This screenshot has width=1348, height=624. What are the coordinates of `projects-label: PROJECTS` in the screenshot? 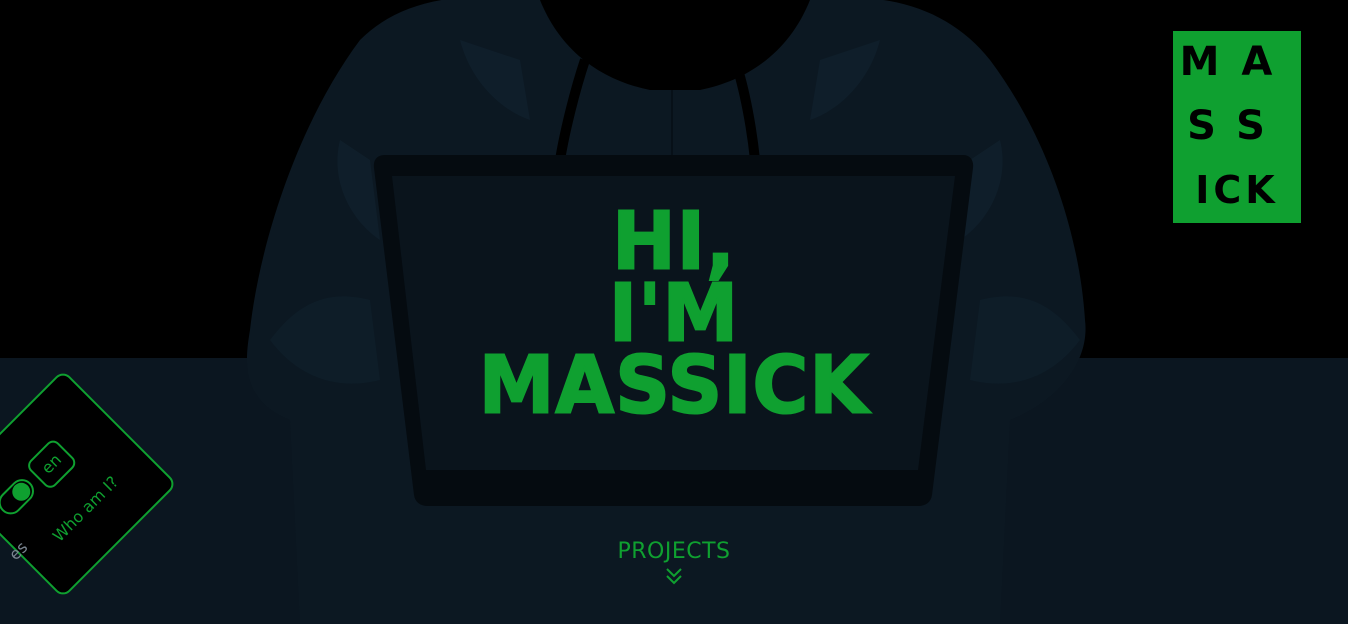 It's located at (674, 551).